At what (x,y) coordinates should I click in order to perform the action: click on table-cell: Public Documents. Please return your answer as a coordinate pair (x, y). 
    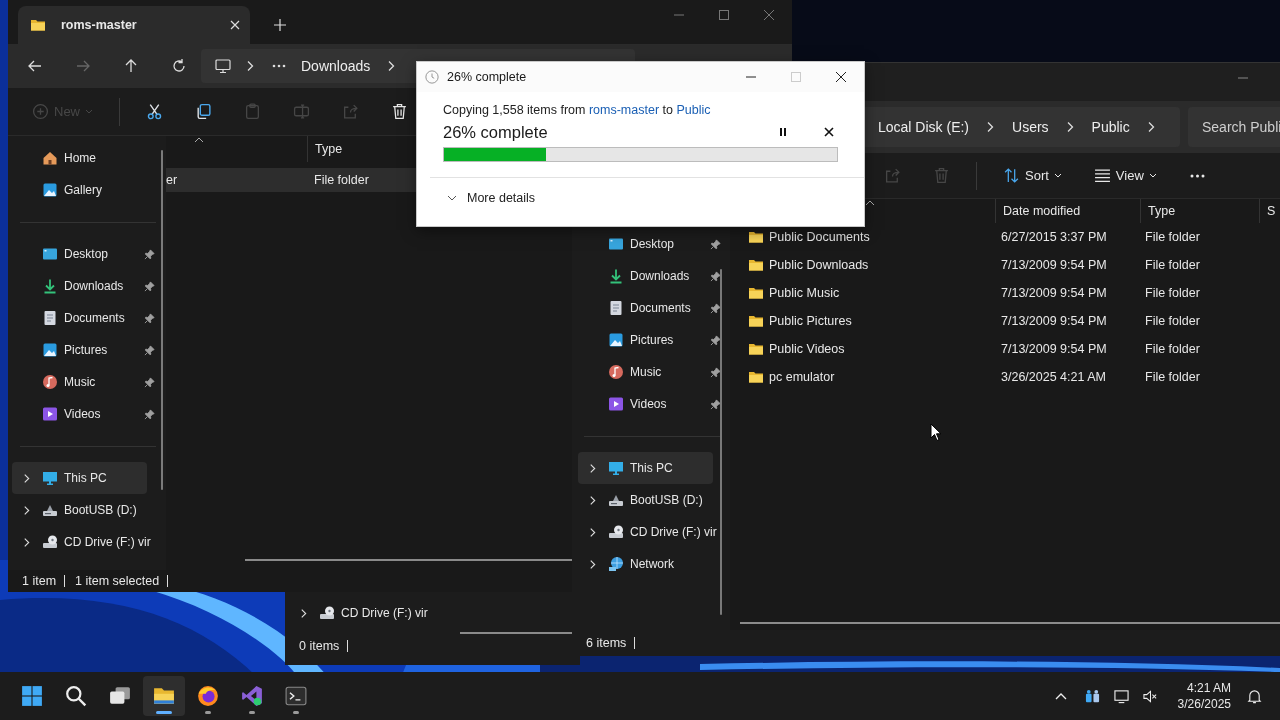
    Looking at the image, I should click on (819, 237).